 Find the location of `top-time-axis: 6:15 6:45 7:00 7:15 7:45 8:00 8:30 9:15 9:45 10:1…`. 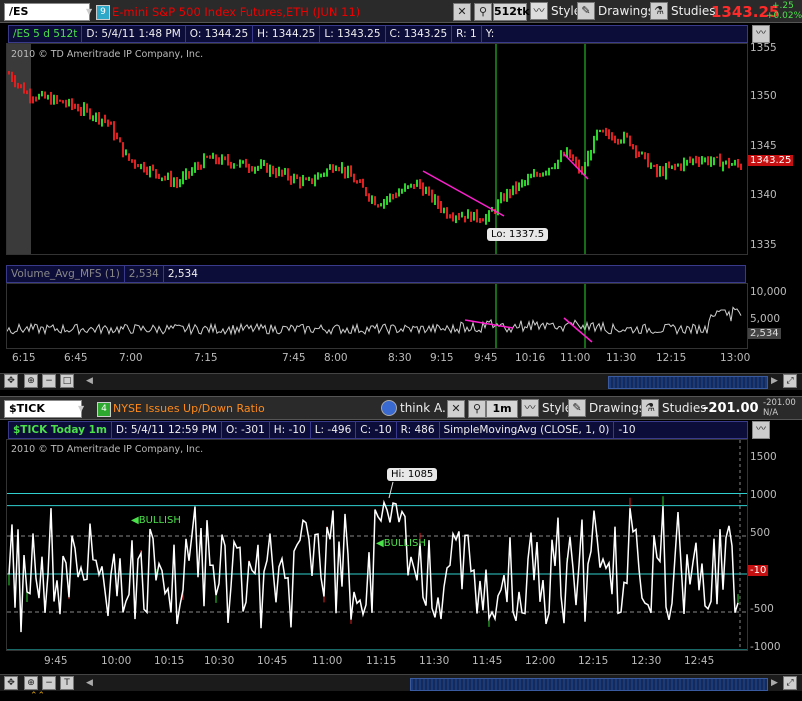

top-time-axis: 6:15 6:45 7:00 7:15 7:45 8:00 8:30 9:15 9:45 10:1… is located at coordinates (378, 359).